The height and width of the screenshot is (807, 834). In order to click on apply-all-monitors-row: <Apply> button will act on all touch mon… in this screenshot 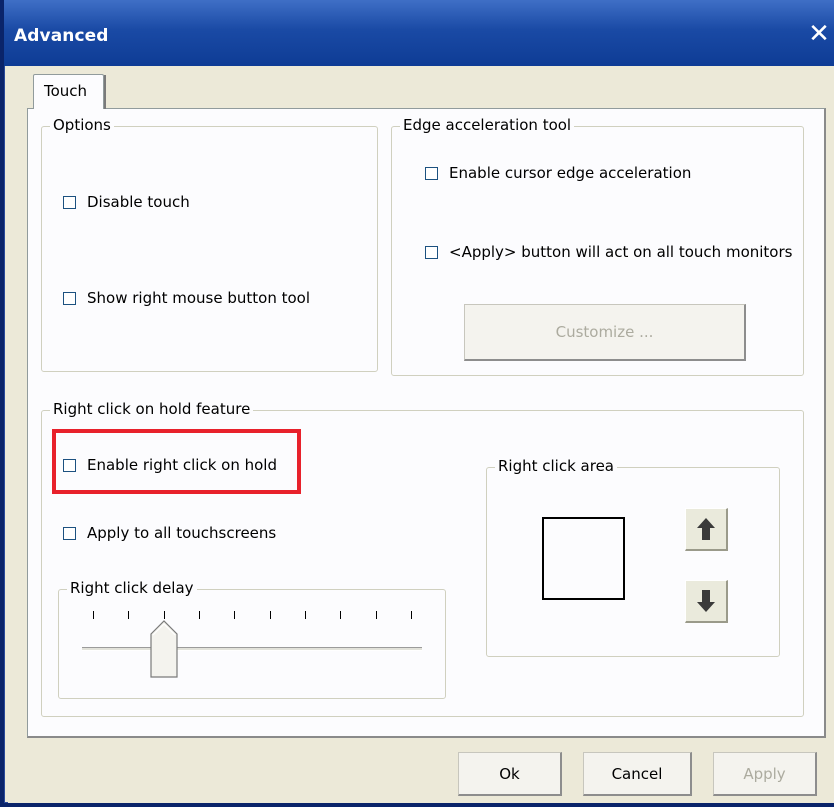, I will do `click(608, 252)`.